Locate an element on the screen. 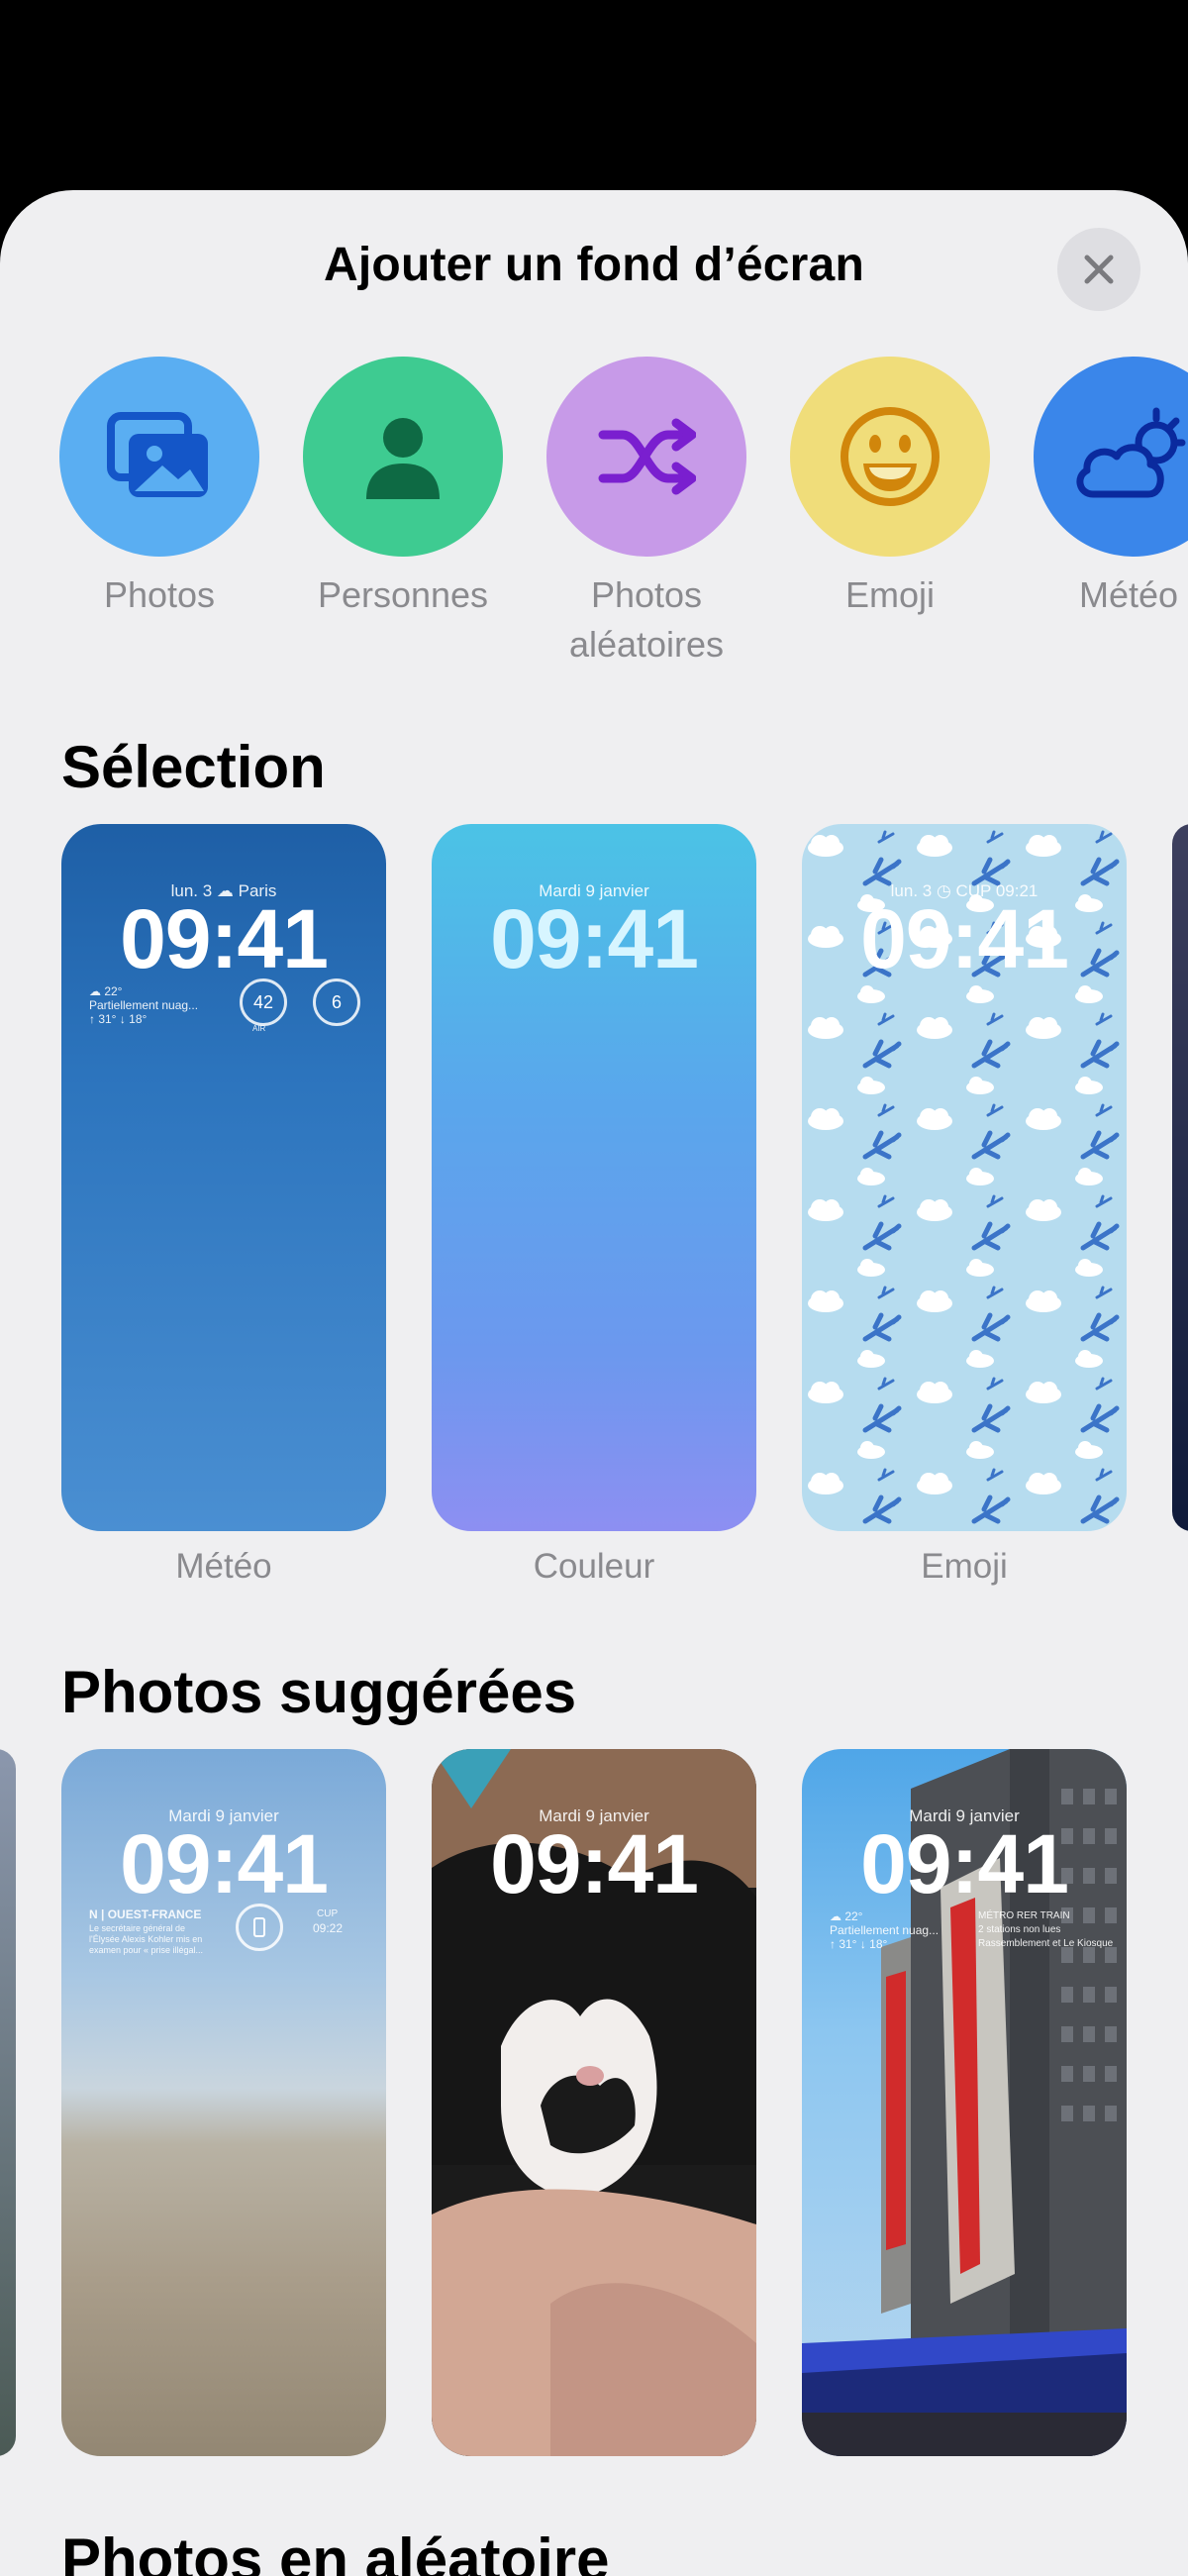  section-heading-suggested-photos: Photos suggérées is located at coordinates (319, 1692).